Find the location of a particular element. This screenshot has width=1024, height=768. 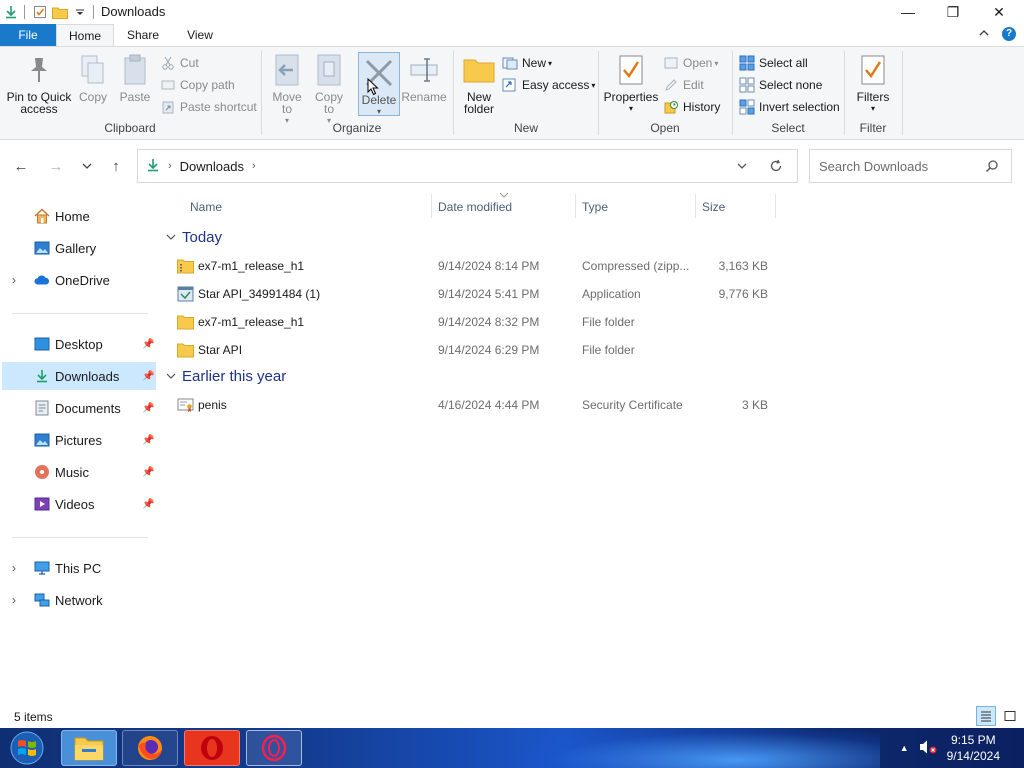

clock: 9:15 PM 9/14/2024 is located at coordinates (973, 748).